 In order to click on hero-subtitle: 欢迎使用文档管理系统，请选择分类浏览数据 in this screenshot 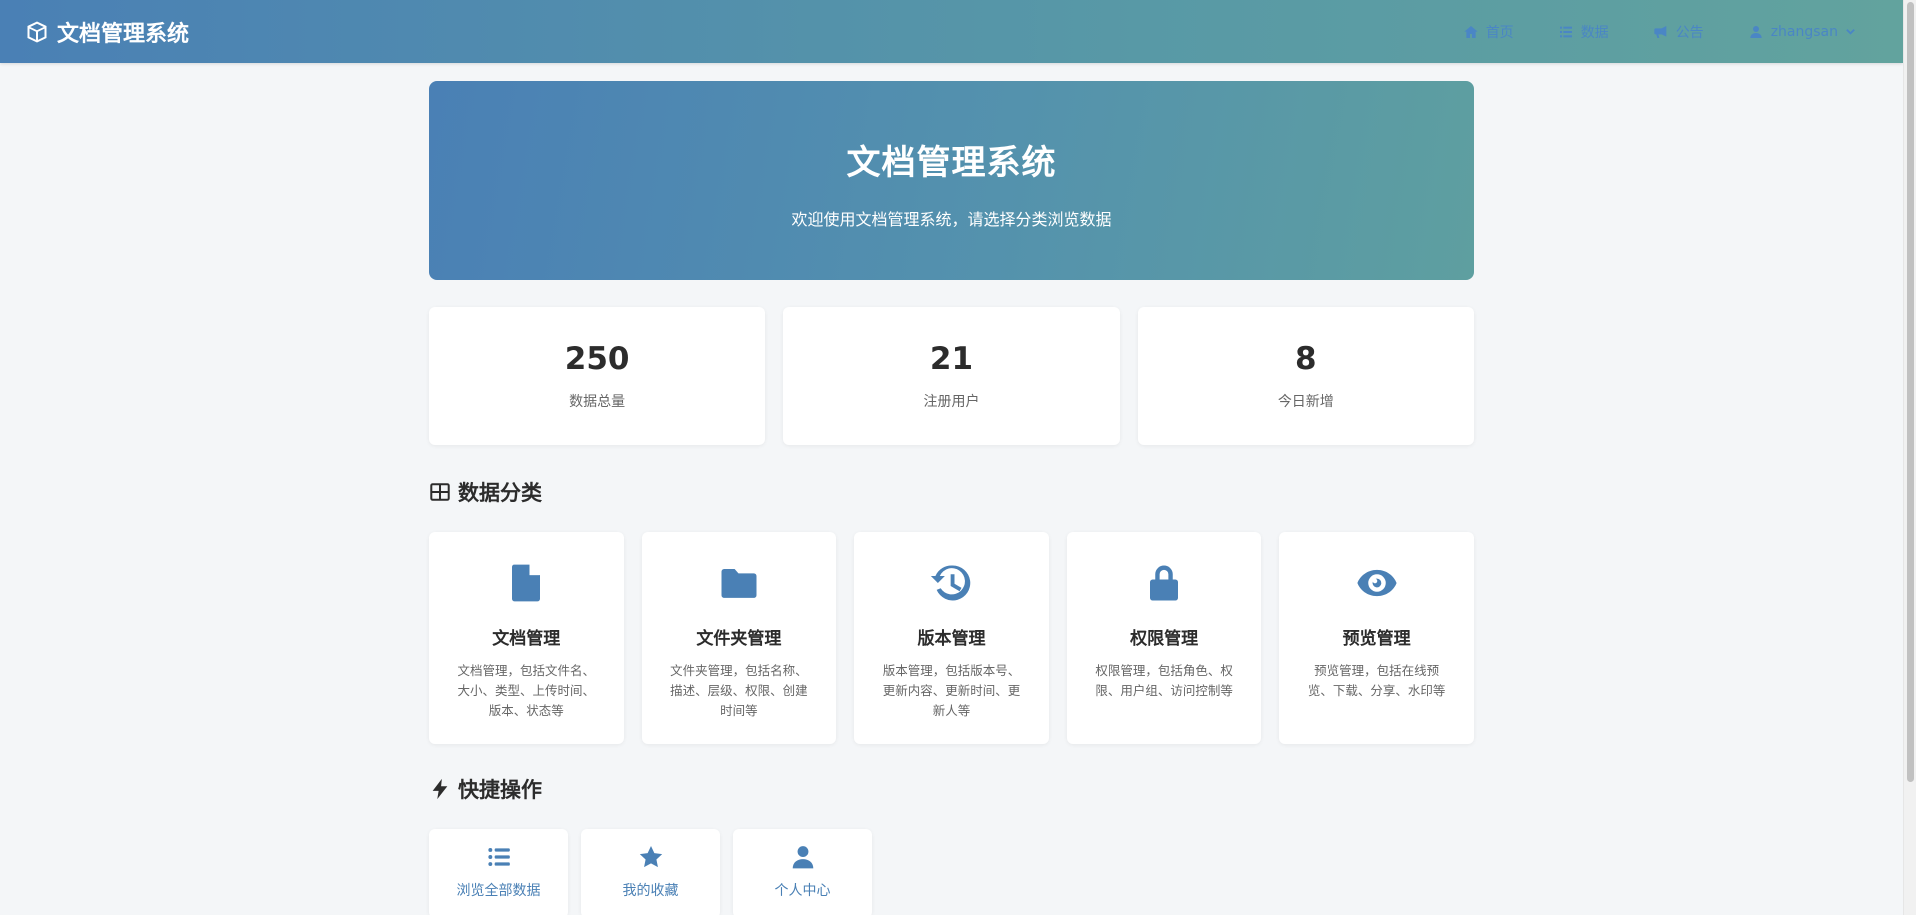, I will do `click(951, 219)`.